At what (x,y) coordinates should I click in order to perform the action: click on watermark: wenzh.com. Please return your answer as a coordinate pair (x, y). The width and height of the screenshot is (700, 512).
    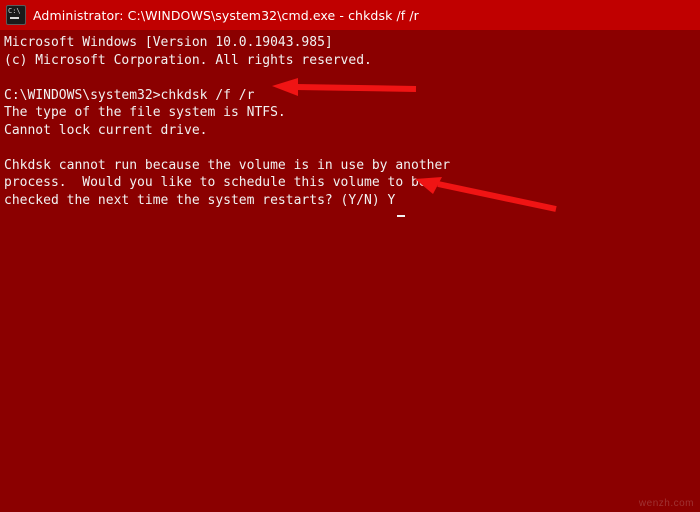
    Looking at the image, I should click on (666, 503).